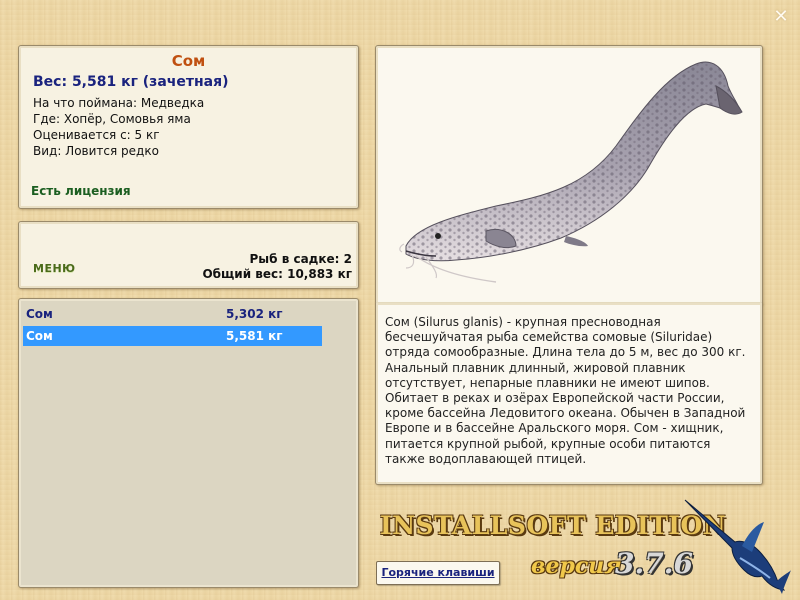  What do you see at coordinates (81, 191) in the screenshot?
I see `license-status: Есть лицензия` at bounding box center [81, 191].